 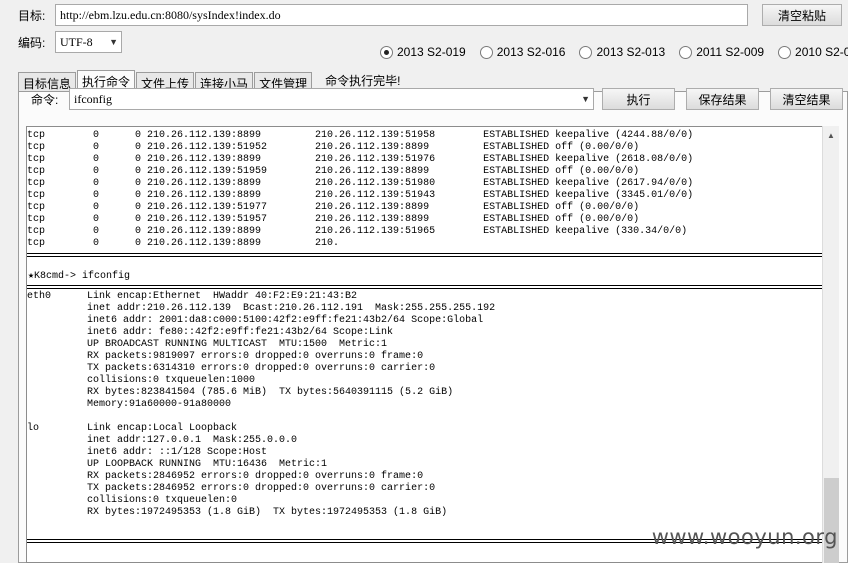 I want to click on scrollbar-thumb, so click(x=831, y=520).